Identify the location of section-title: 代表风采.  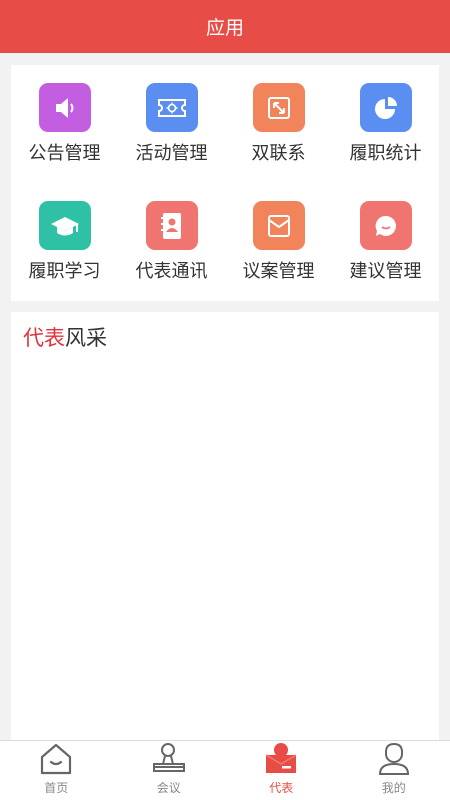
(65, 337).